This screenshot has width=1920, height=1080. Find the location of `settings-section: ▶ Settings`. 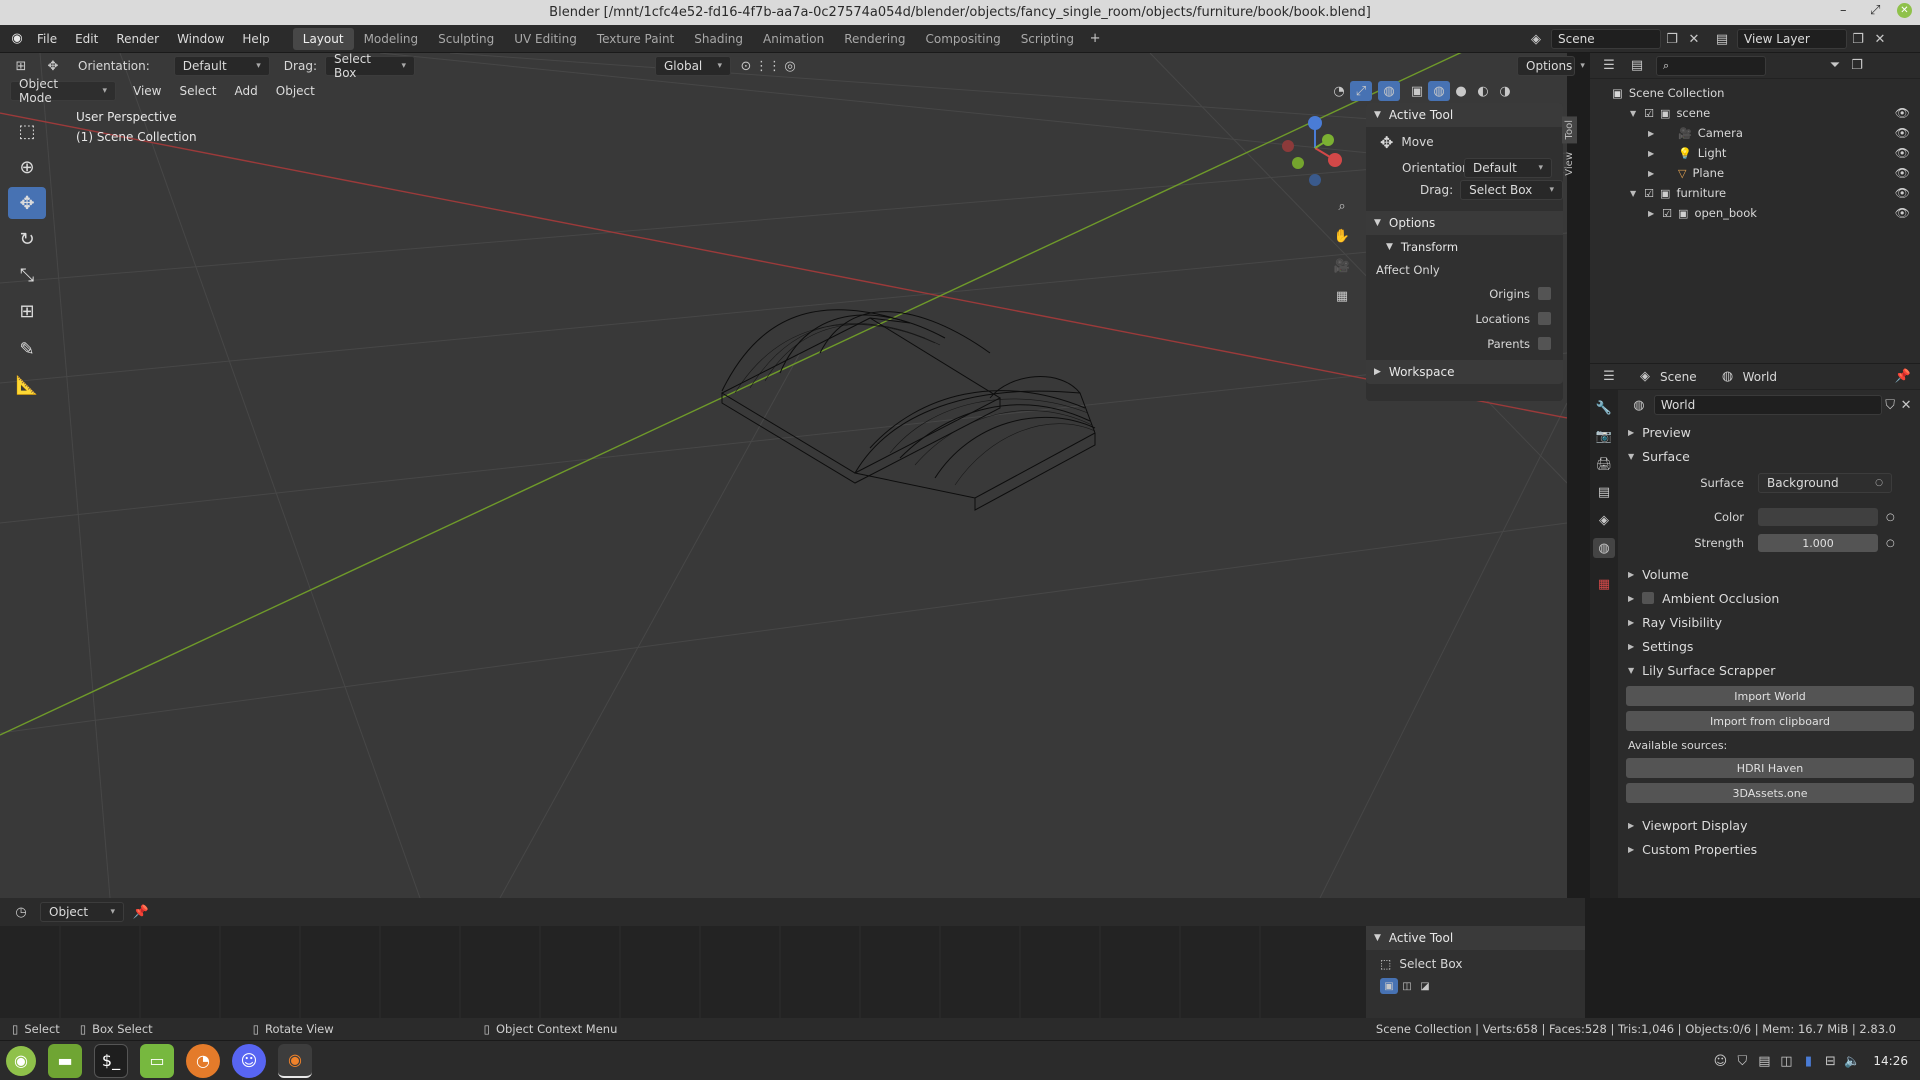

settings-section: ▶ Settings is located at coordinates (1771, 646).